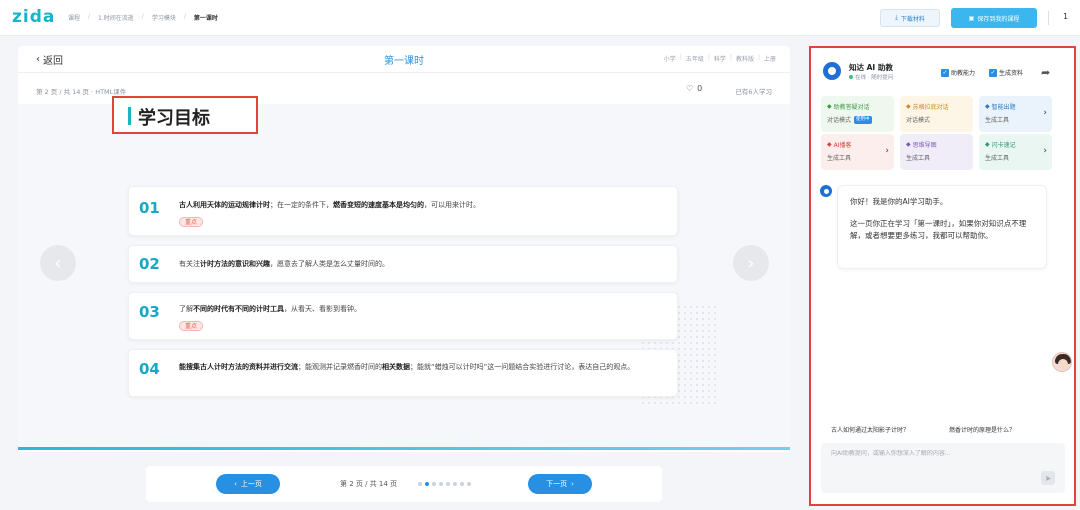 This screenshot has width=1080, height=510. I want to click on checkbox-label: 助教能力, so click(963, 73).